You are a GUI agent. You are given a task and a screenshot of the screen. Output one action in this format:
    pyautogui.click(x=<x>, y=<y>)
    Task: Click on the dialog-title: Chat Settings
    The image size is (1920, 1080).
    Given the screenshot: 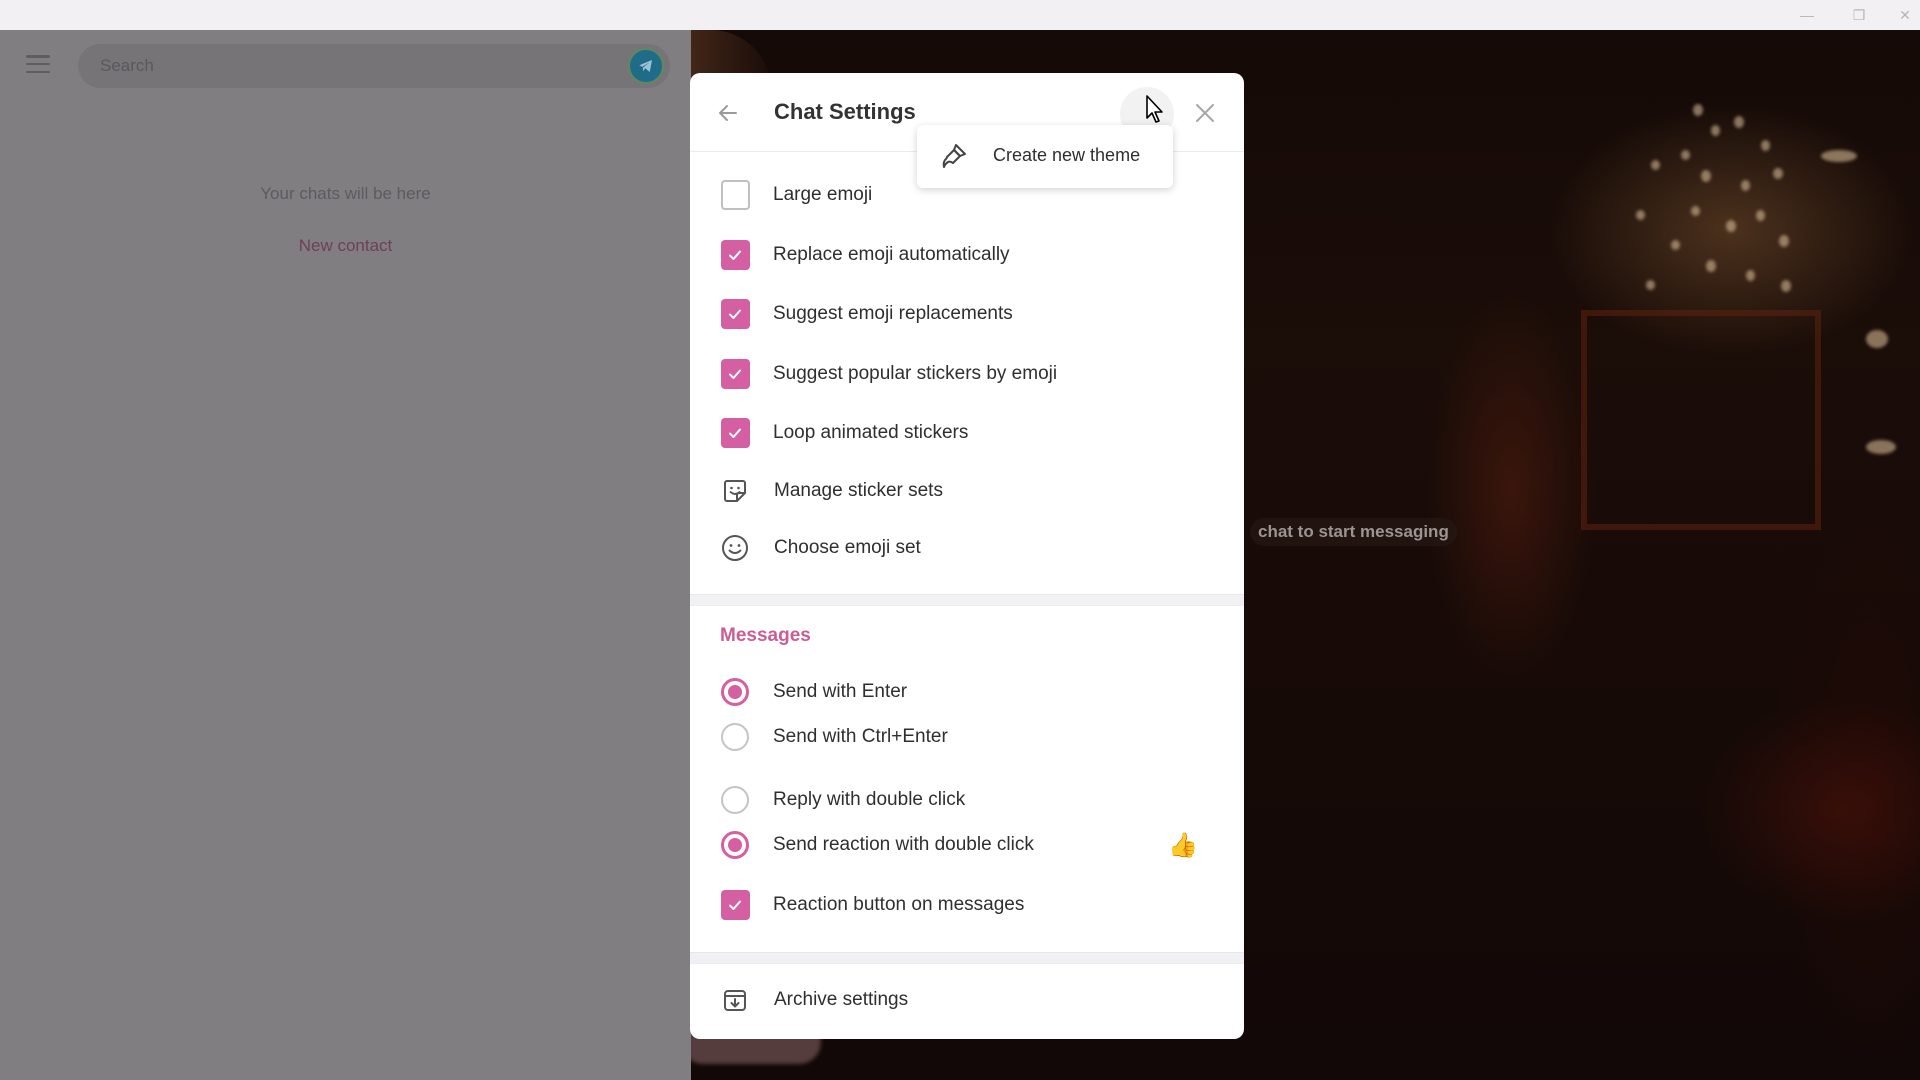 What is the action you would take?
    pyautogui.click(x=845, y=111)
    